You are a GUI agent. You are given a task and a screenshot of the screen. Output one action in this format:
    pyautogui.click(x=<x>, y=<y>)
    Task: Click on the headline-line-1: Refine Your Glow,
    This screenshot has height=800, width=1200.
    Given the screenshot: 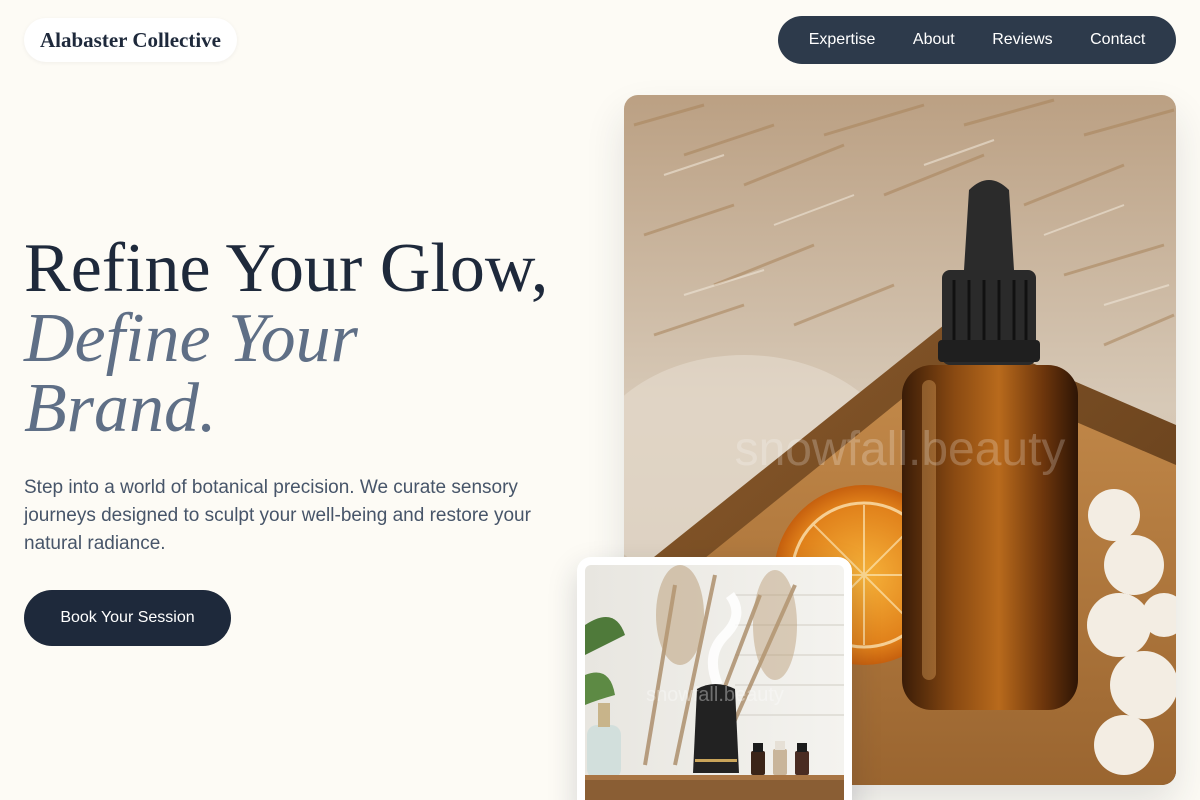 What is the action you would take?
    pyautogui.click(x=286, y=268)
    